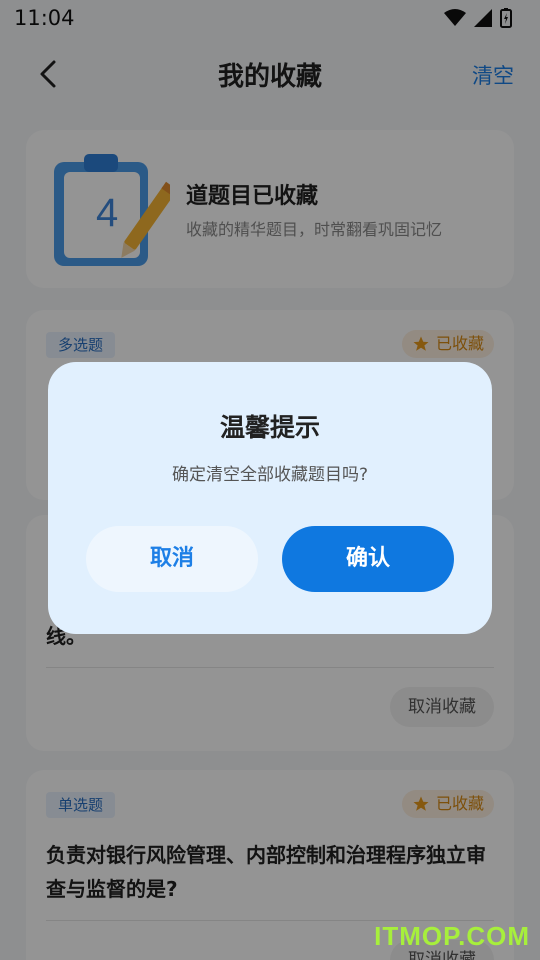  I want to click on watermark: ITMOP.COM, so click(452, 936).